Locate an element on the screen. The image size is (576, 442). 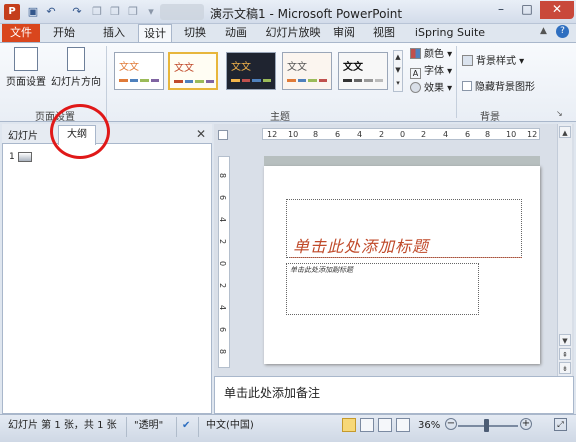
annotation-circle is located at coordinates (80, 131).